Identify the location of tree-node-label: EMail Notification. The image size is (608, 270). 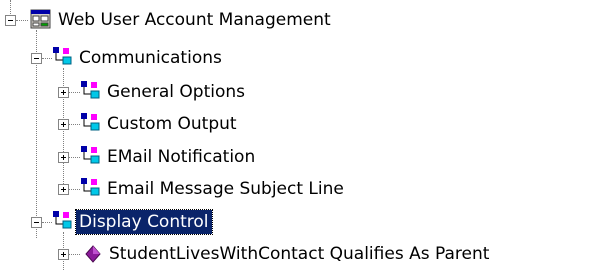
(181, 157).